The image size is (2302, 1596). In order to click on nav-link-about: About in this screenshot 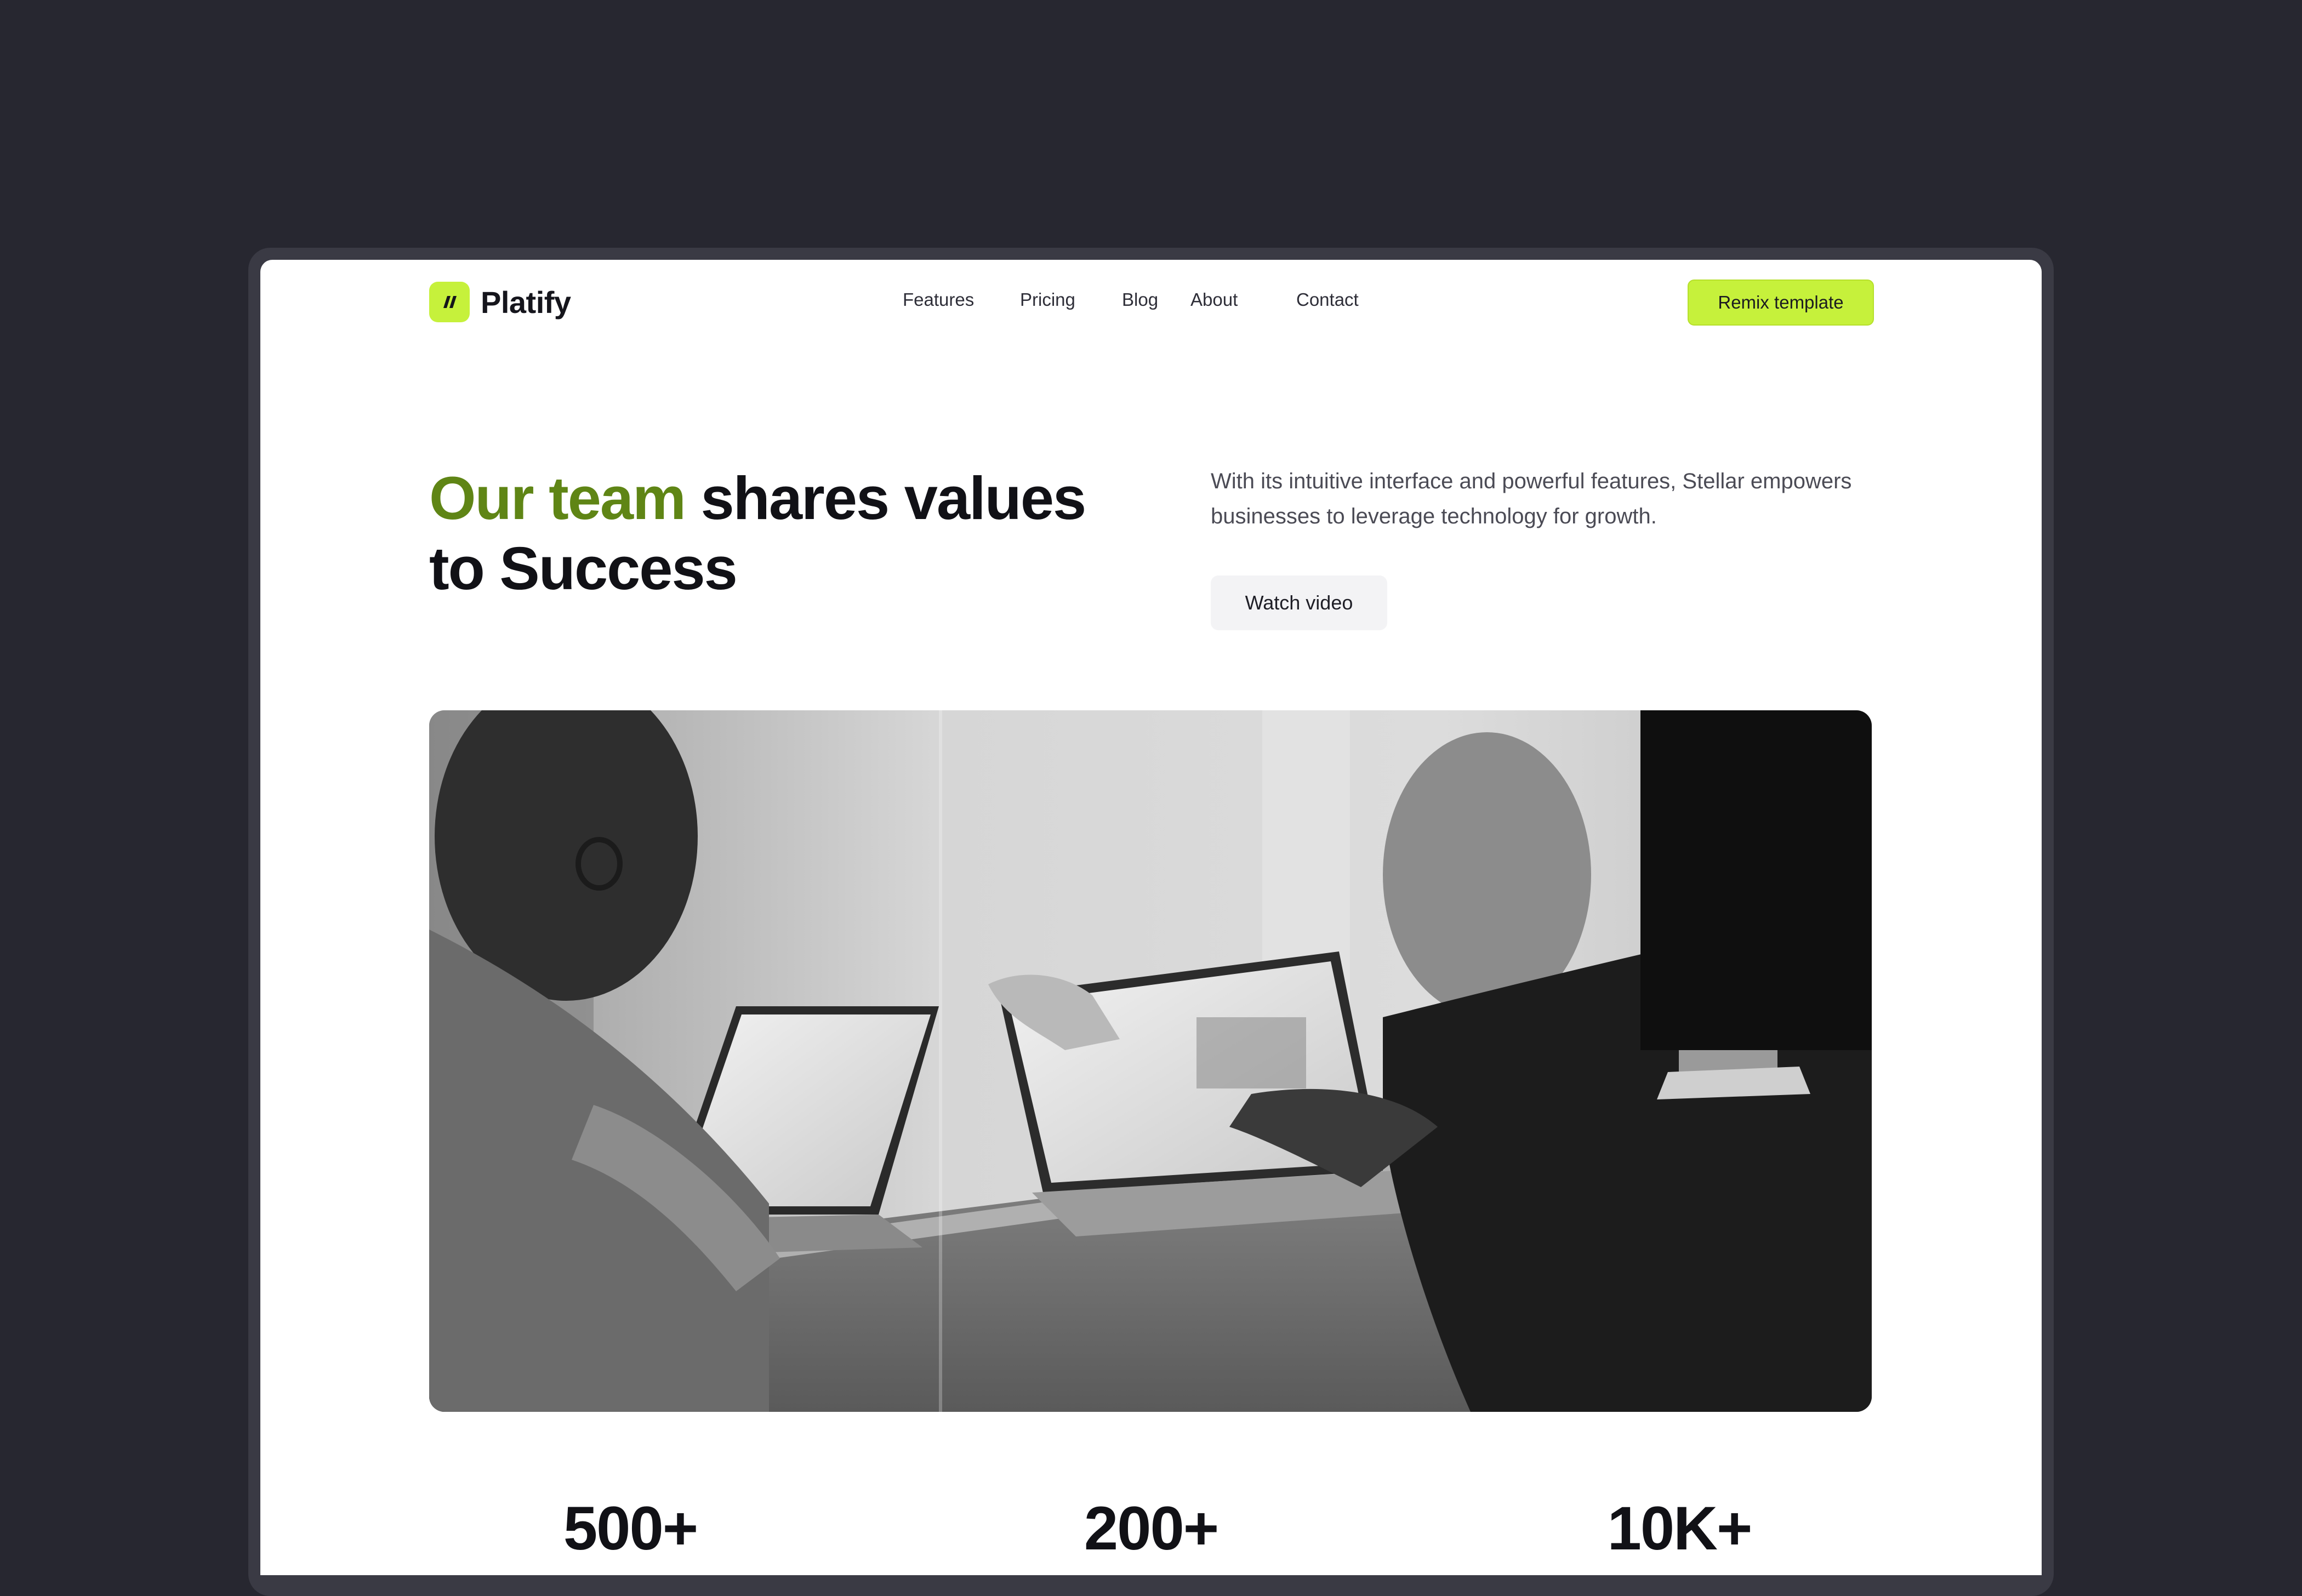, I will do `click(1214, 299)`.